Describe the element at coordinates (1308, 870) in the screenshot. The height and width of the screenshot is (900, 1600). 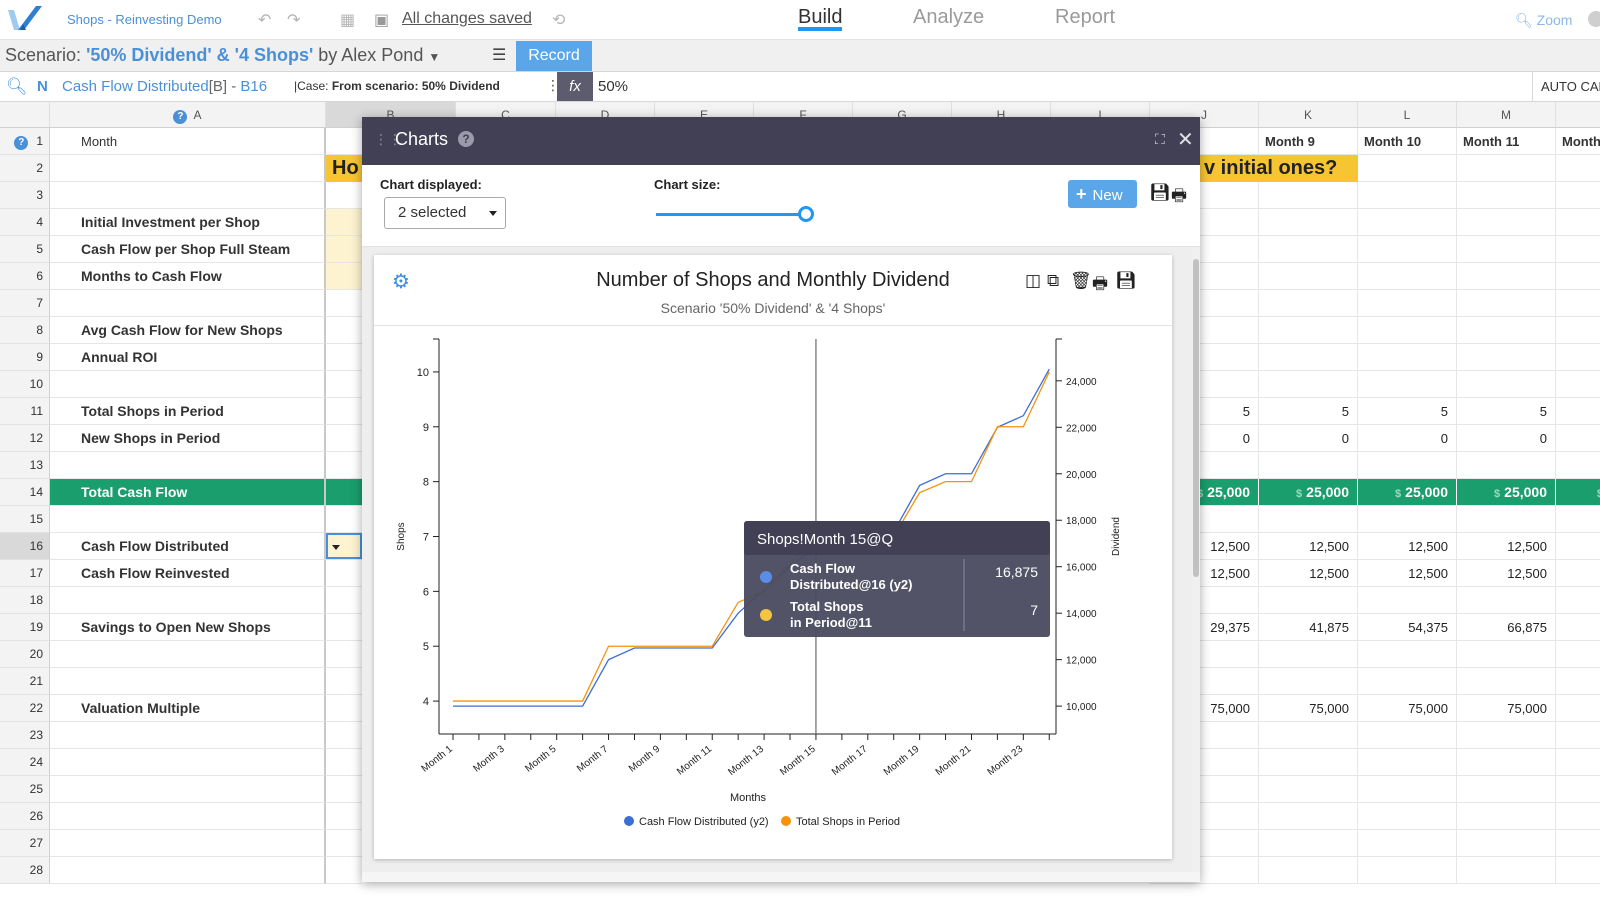
I see `cell-k28` at that location.